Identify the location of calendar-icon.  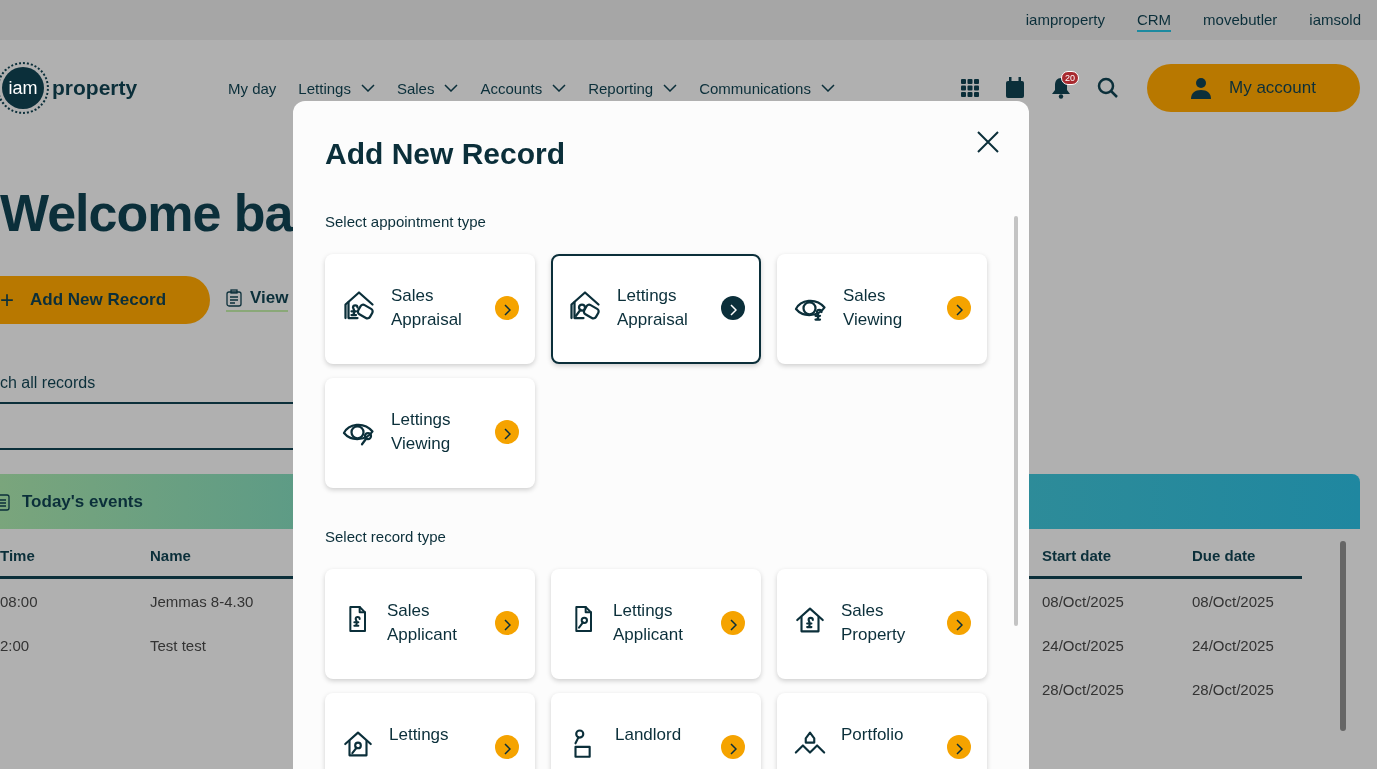
(1015, 88).